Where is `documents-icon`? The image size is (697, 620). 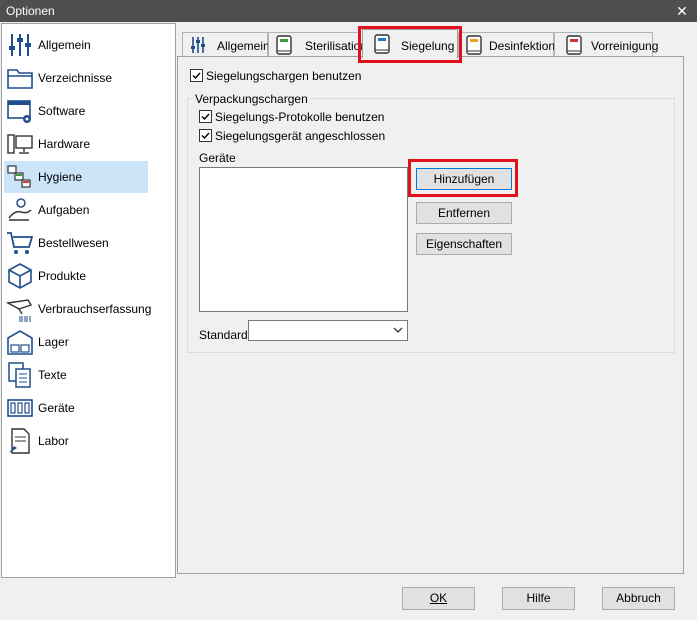 documents-icon is located at coordinates (19, 375).